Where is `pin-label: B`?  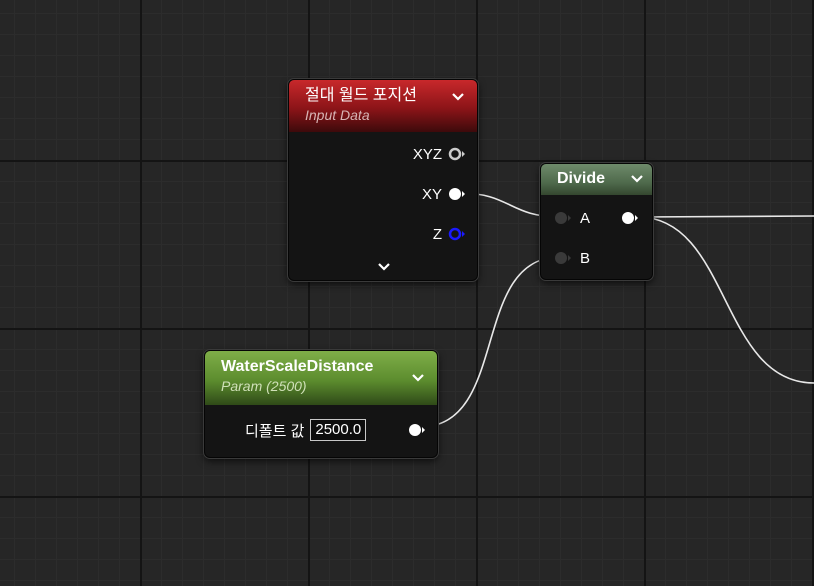
pin-label: B is located at coordinates (585, 258).